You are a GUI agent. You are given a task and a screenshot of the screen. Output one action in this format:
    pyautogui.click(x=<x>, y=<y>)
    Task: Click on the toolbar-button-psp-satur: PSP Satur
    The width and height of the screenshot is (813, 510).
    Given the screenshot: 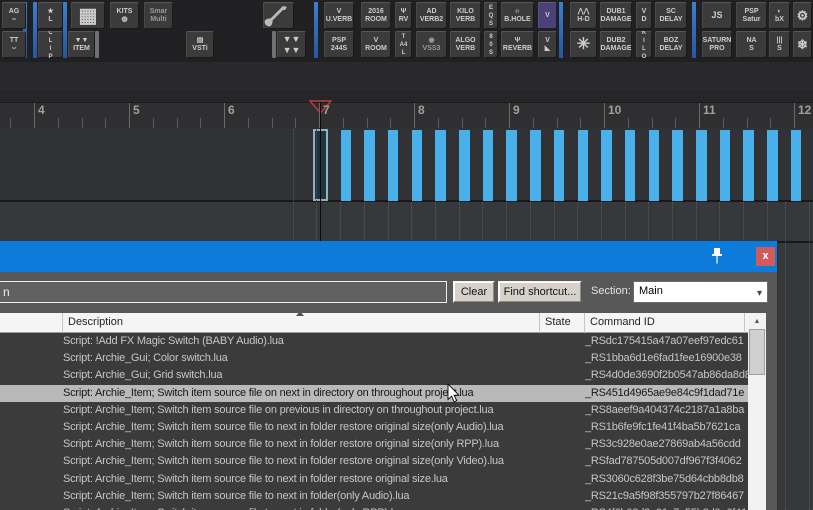 What is the action you would take?
    pyautogui.click(x=751, y=15)
    